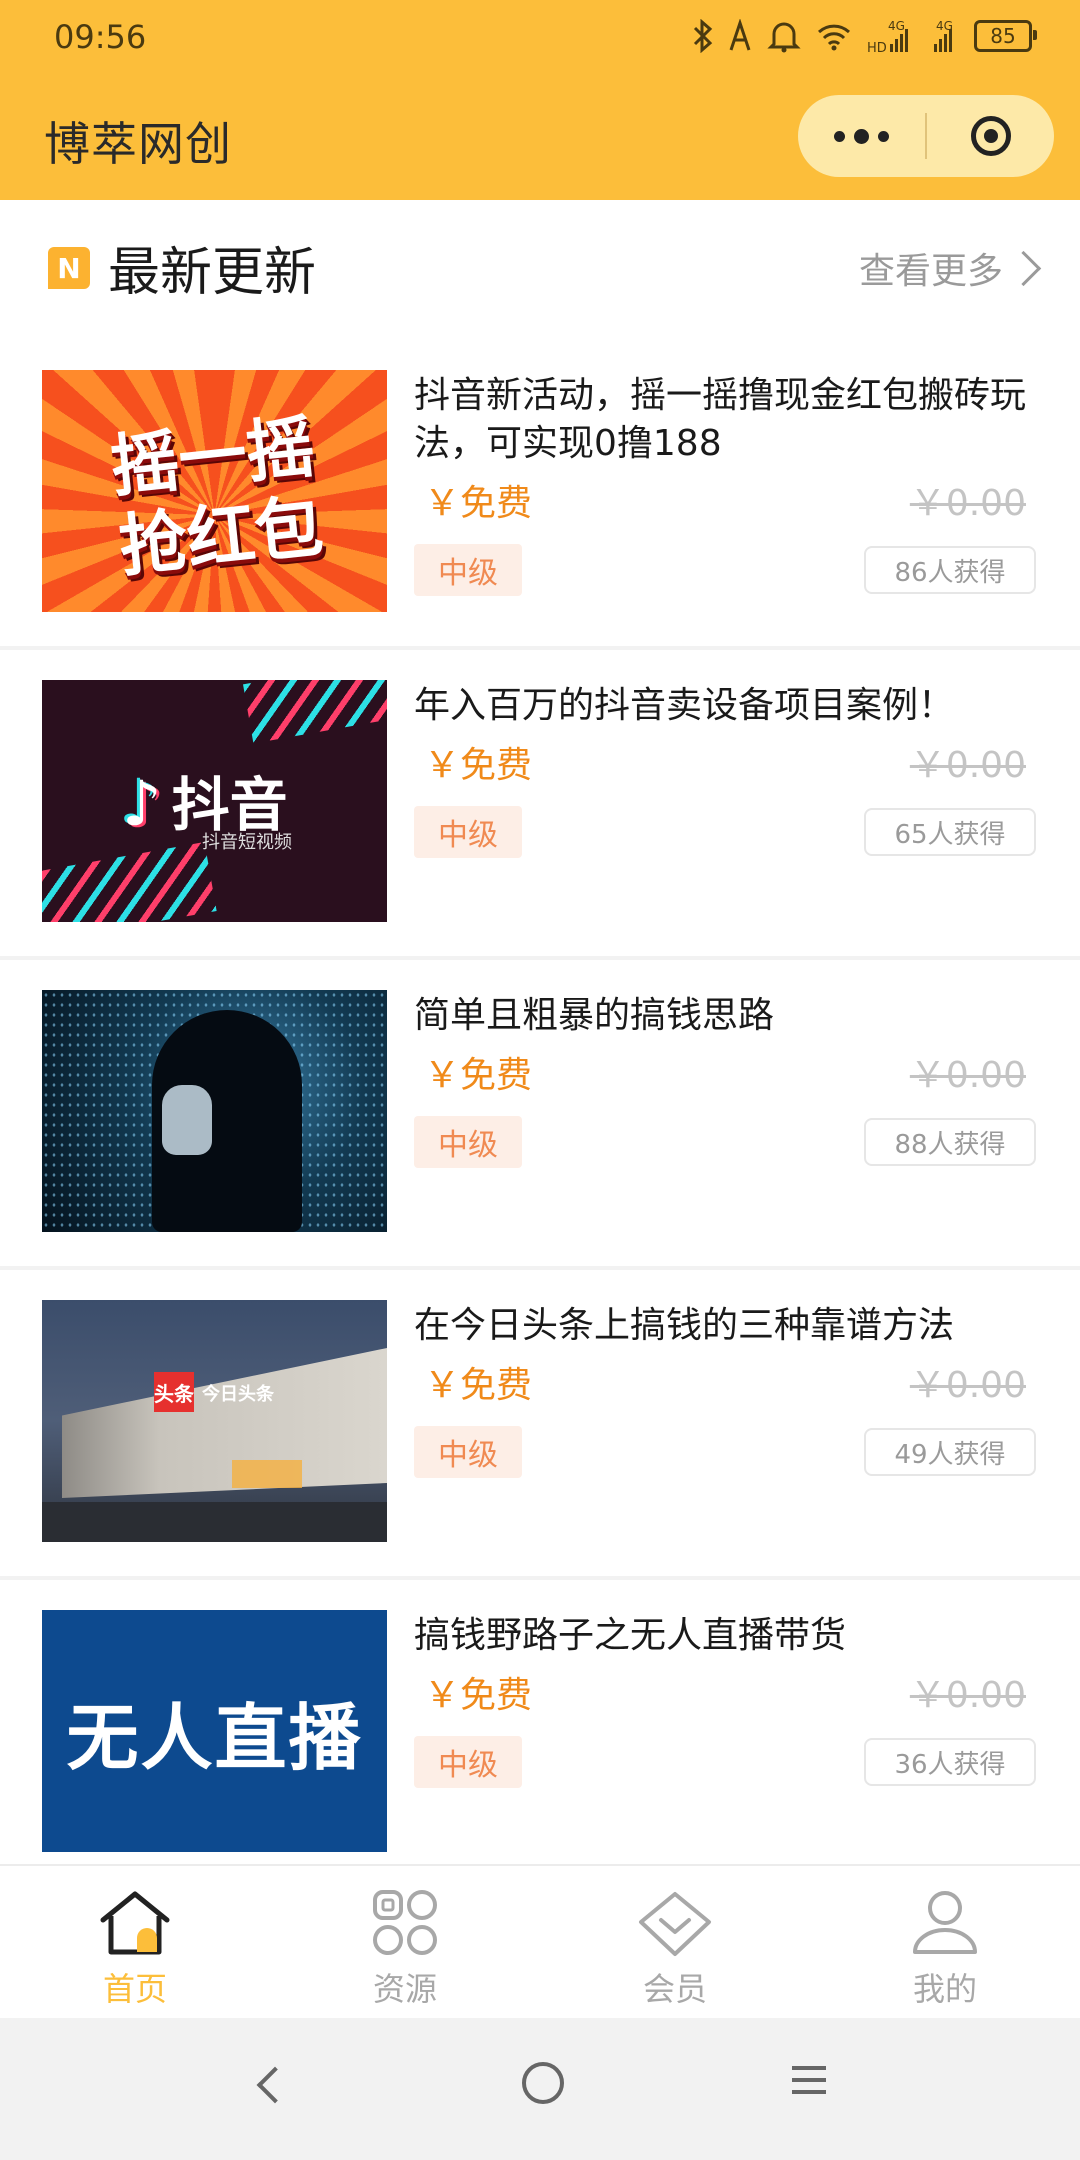 The image size is (1080, 2160). I want to click on section-title: 最新更新, so click(212, 273).